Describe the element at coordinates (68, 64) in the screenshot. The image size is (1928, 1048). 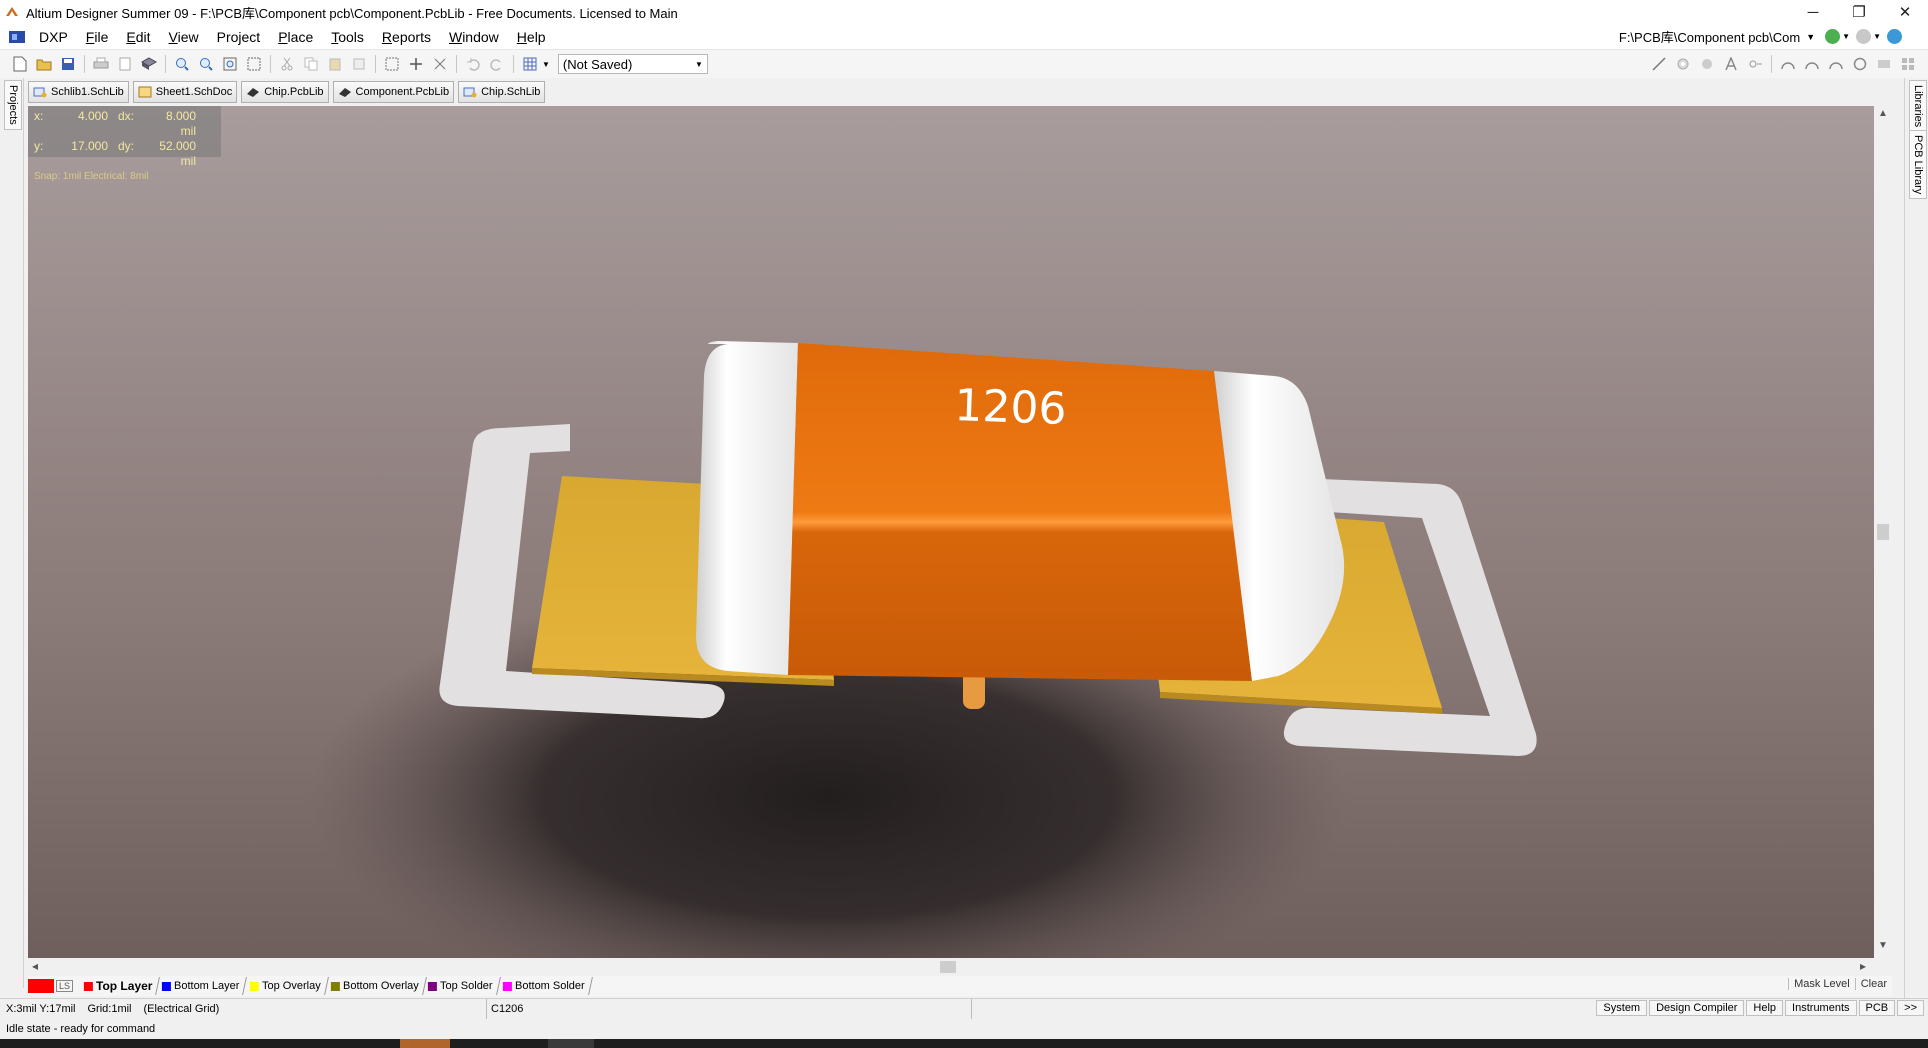
I see `save-button` at that location.